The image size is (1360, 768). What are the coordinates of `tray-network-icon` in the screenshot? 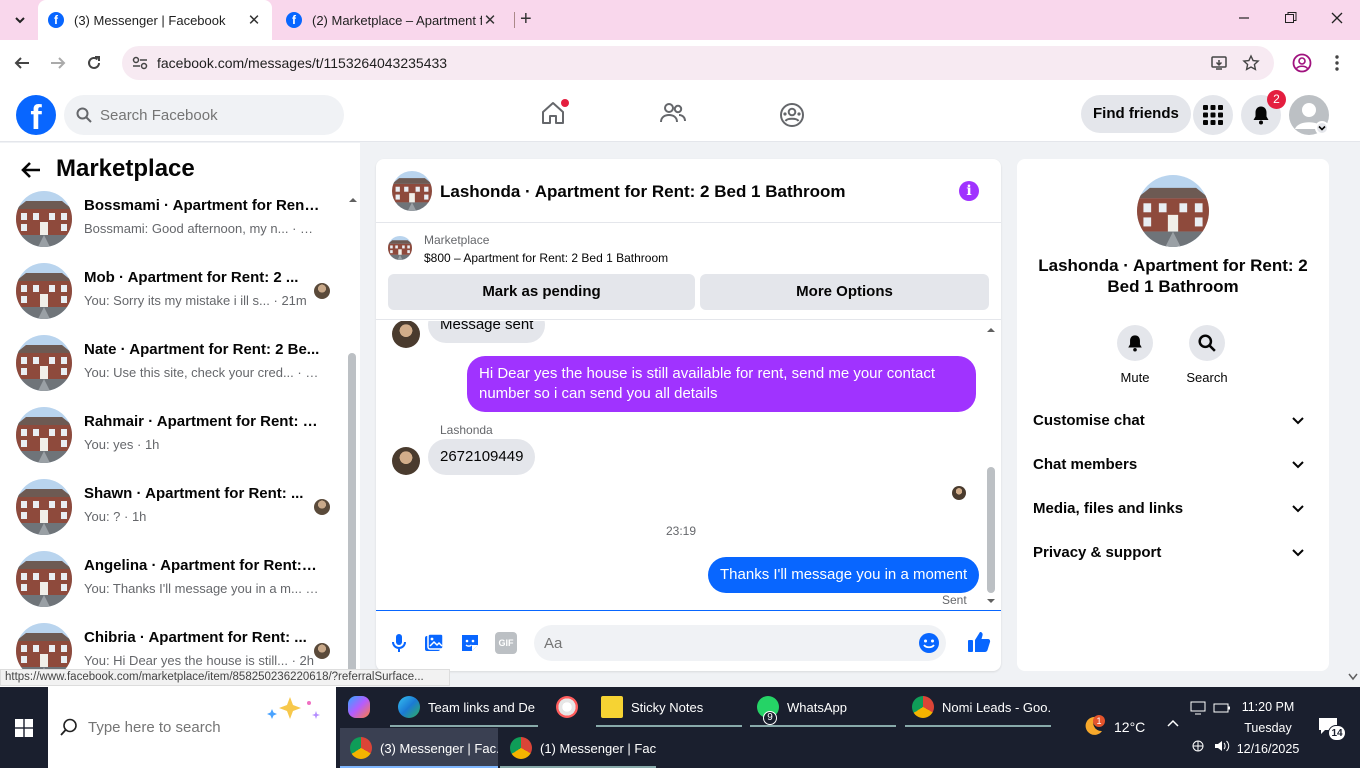 It's located at (1198, 746).